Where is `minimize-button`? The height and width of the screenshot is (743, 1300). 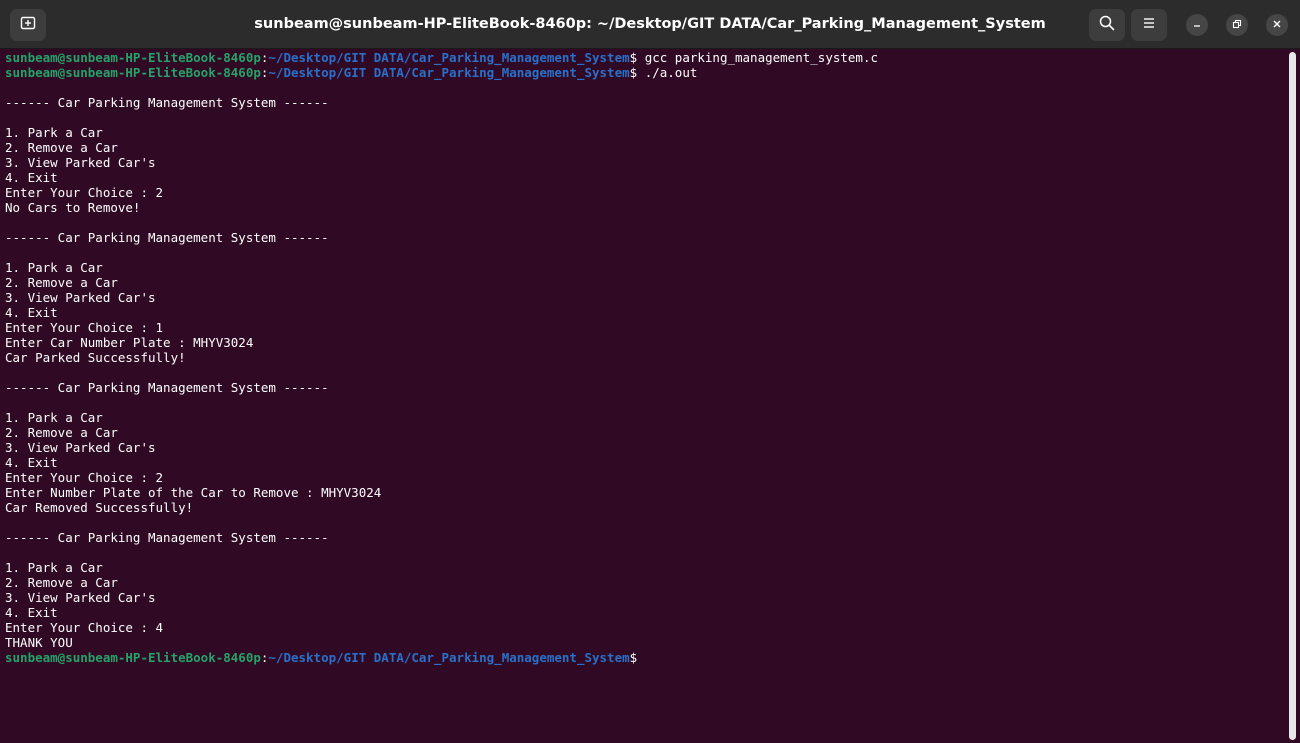 minimize-button is located at coordinates (1197, 25).